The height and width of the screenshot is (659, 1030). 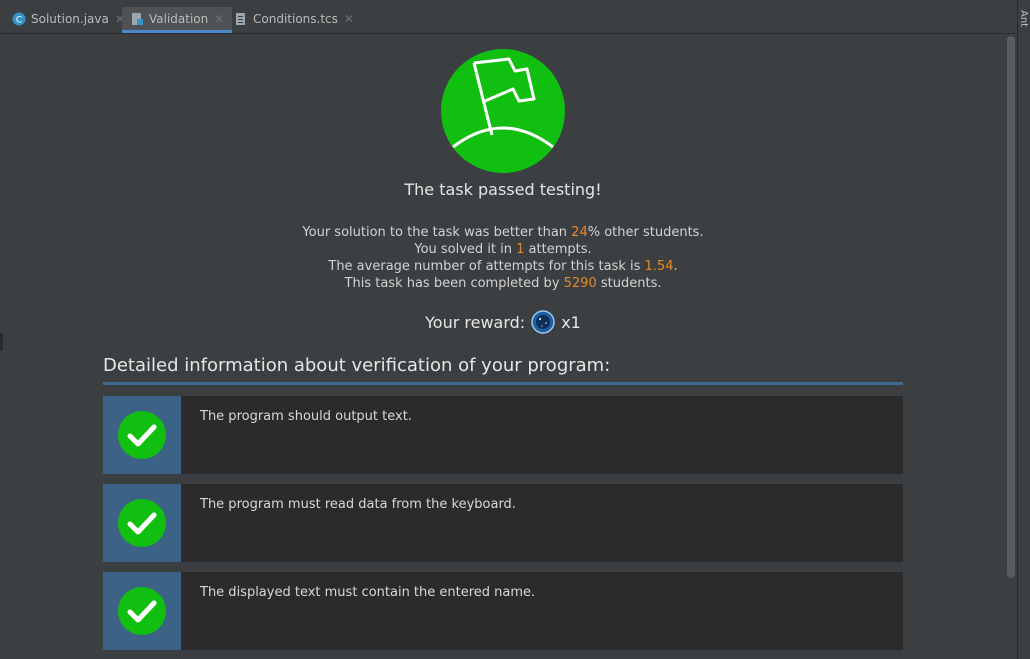 What do you see at coordinates (306, 416) in the screenshot?
I see `verification-text: The program should output text.` at bounding box center [306, 416].